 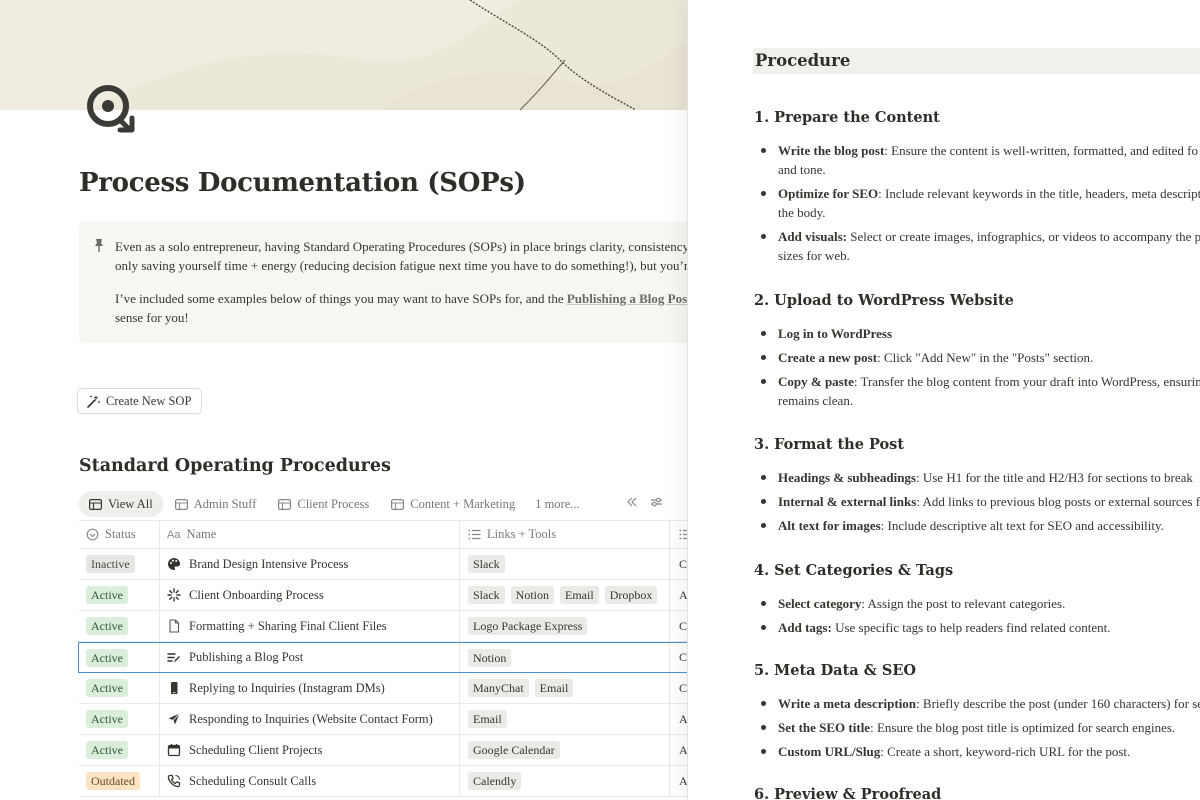 What do you see at coordinates (216, 504) in the screenshot?
I see `view-tab-admin-stuff: Admin Stuff` at bounding box center [216, 504].